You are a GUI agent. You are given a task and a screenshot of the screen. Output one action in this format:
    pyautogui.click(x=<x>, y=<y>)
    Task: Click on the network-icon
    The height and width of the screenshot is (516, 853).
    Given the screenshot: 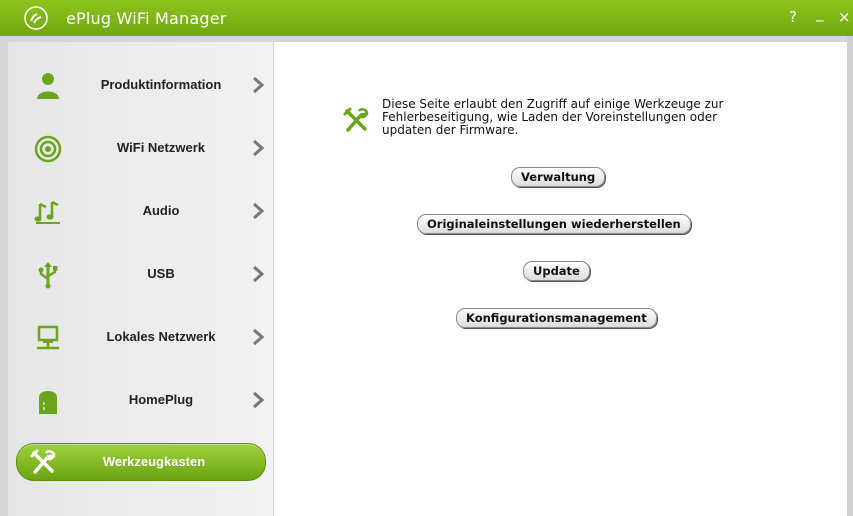 What is the action you would take?
    pyautogui.click(x=48, y=337)
    